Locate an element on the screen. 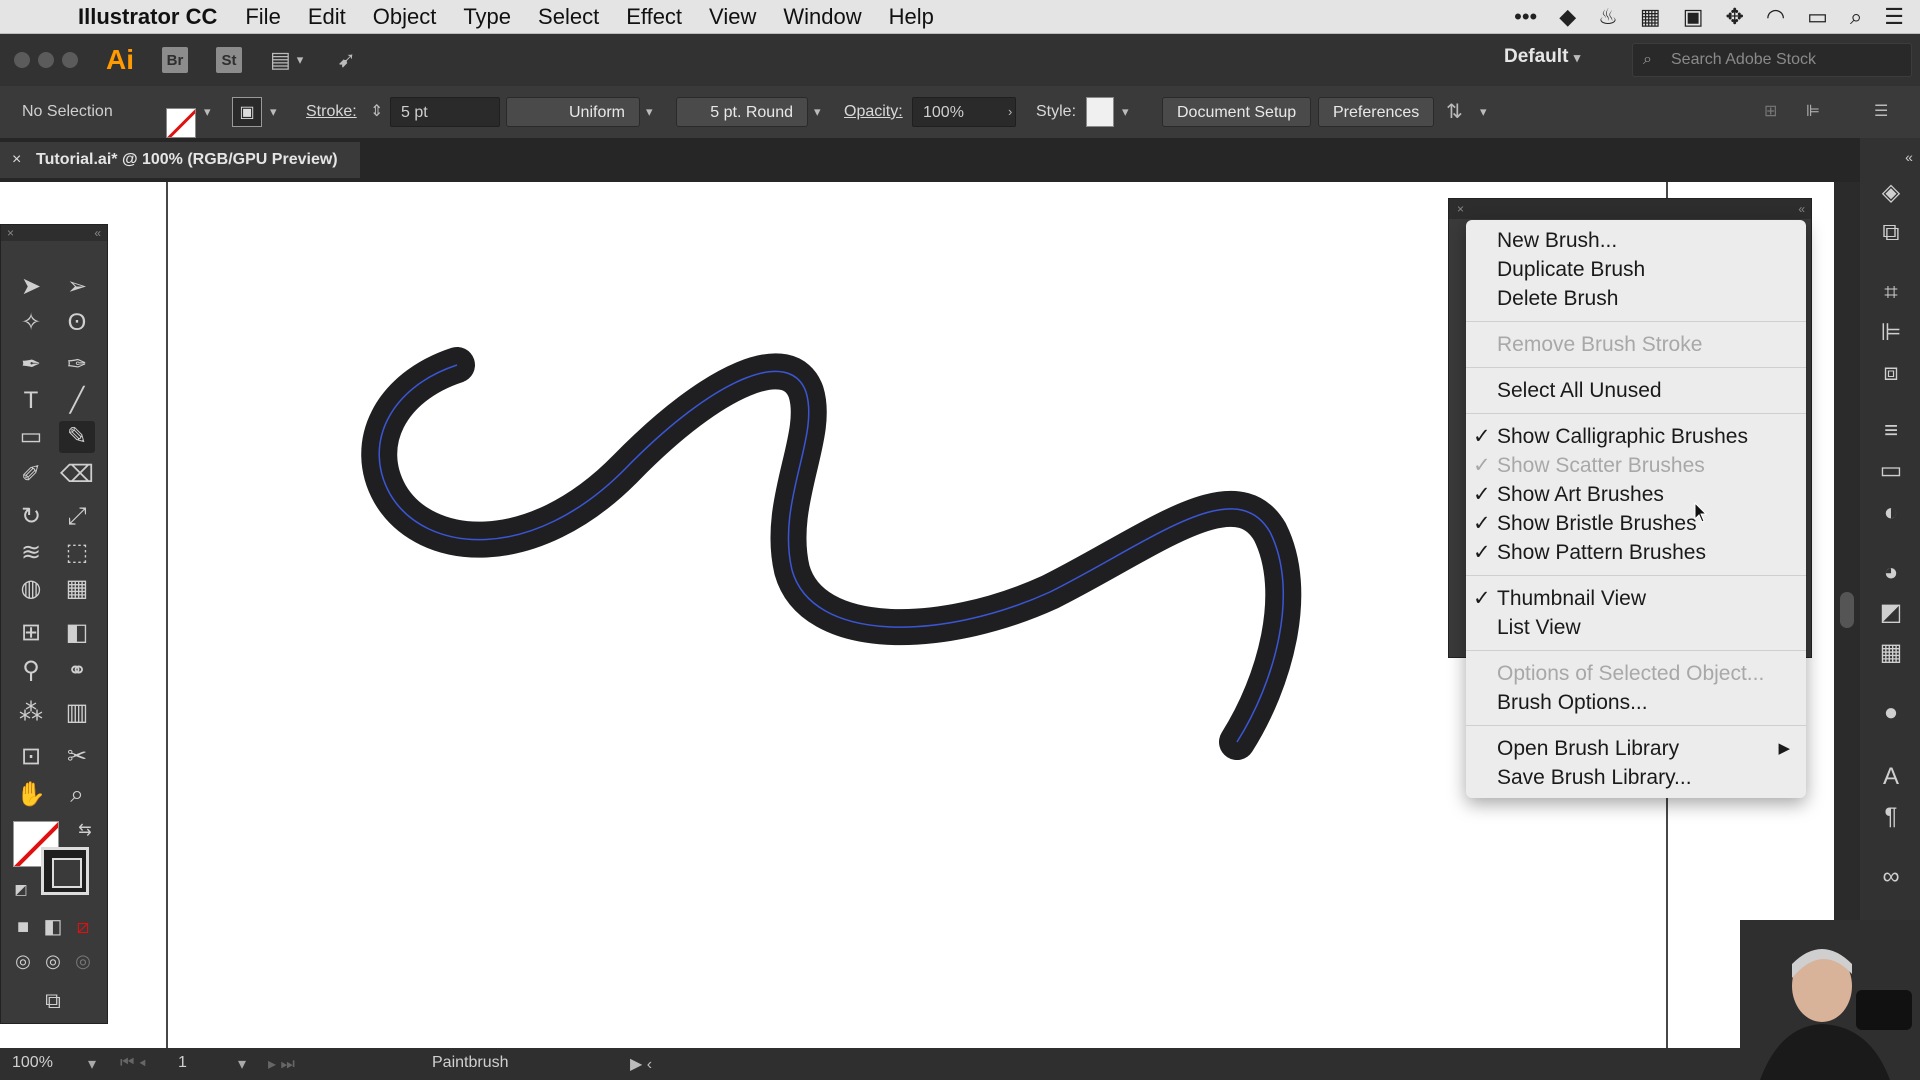  align-panel-icon: ⊫ is located at coordinates (1891, 333).